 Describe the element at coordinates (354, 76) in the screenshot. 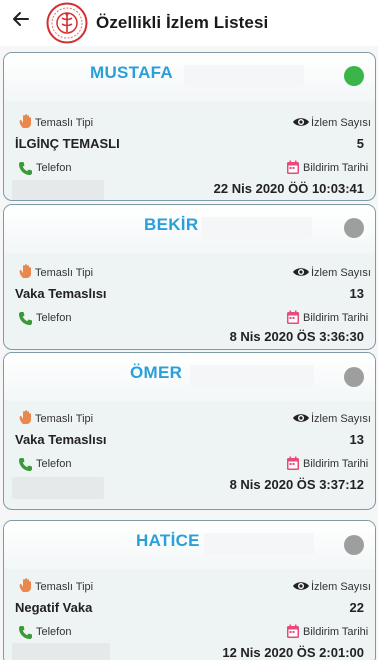

I see `status-active-indicator` at that location.